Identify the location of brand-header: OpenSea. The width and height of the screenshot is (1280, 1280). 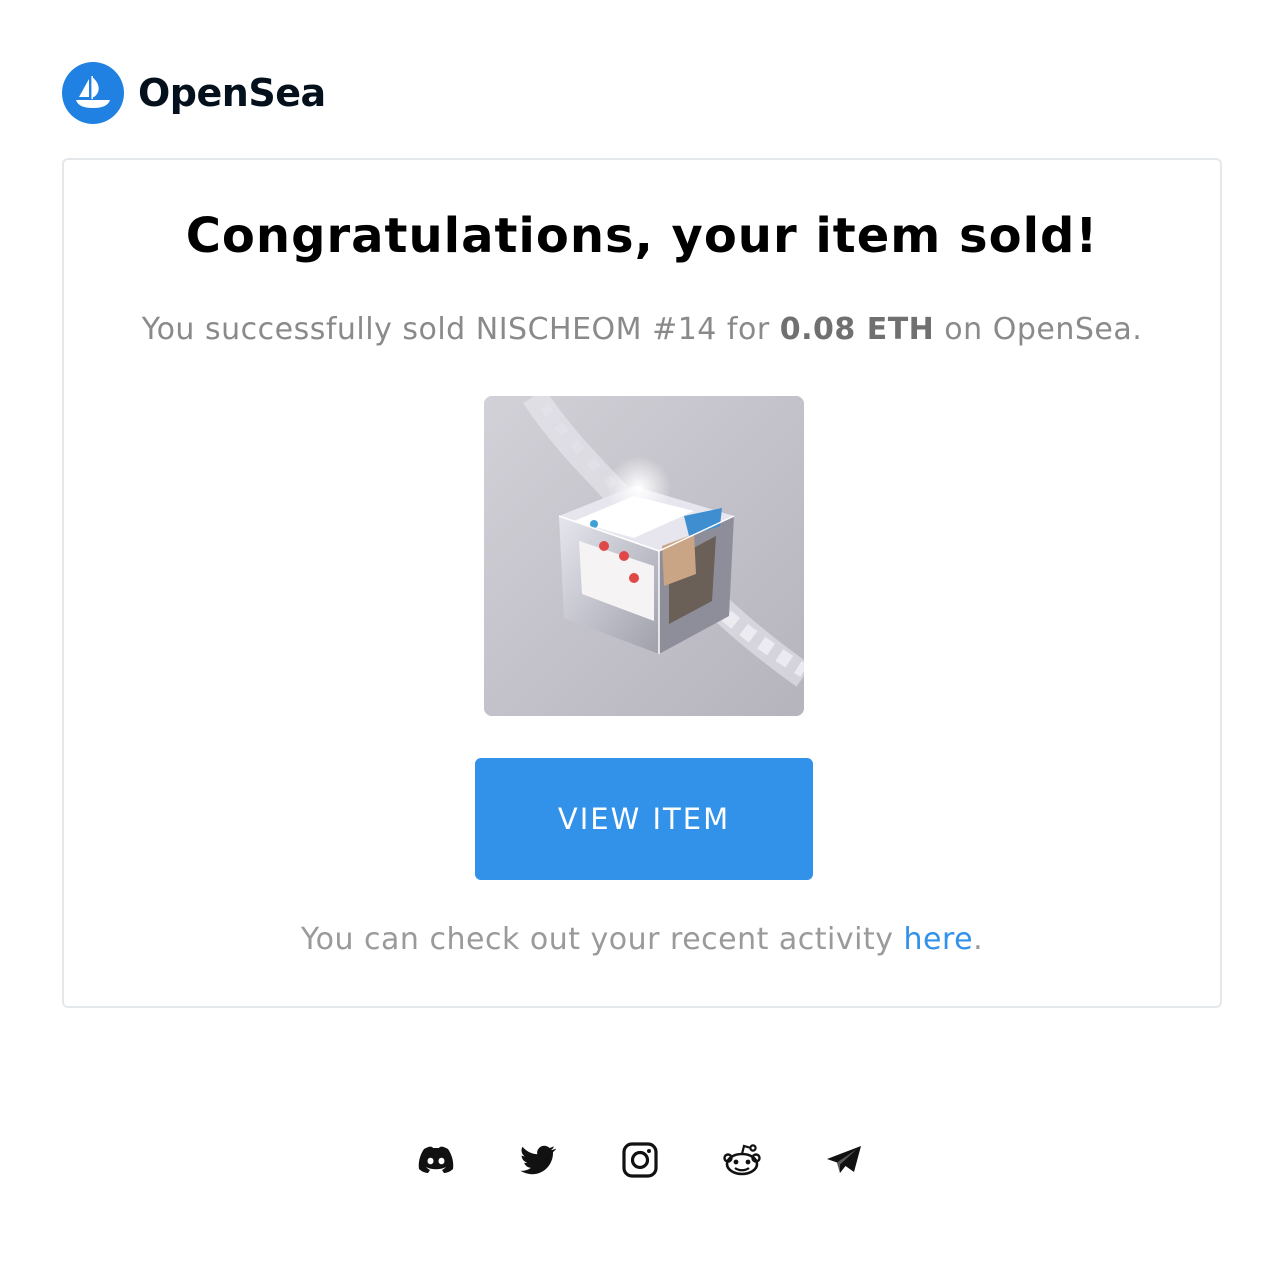
(194, 93).